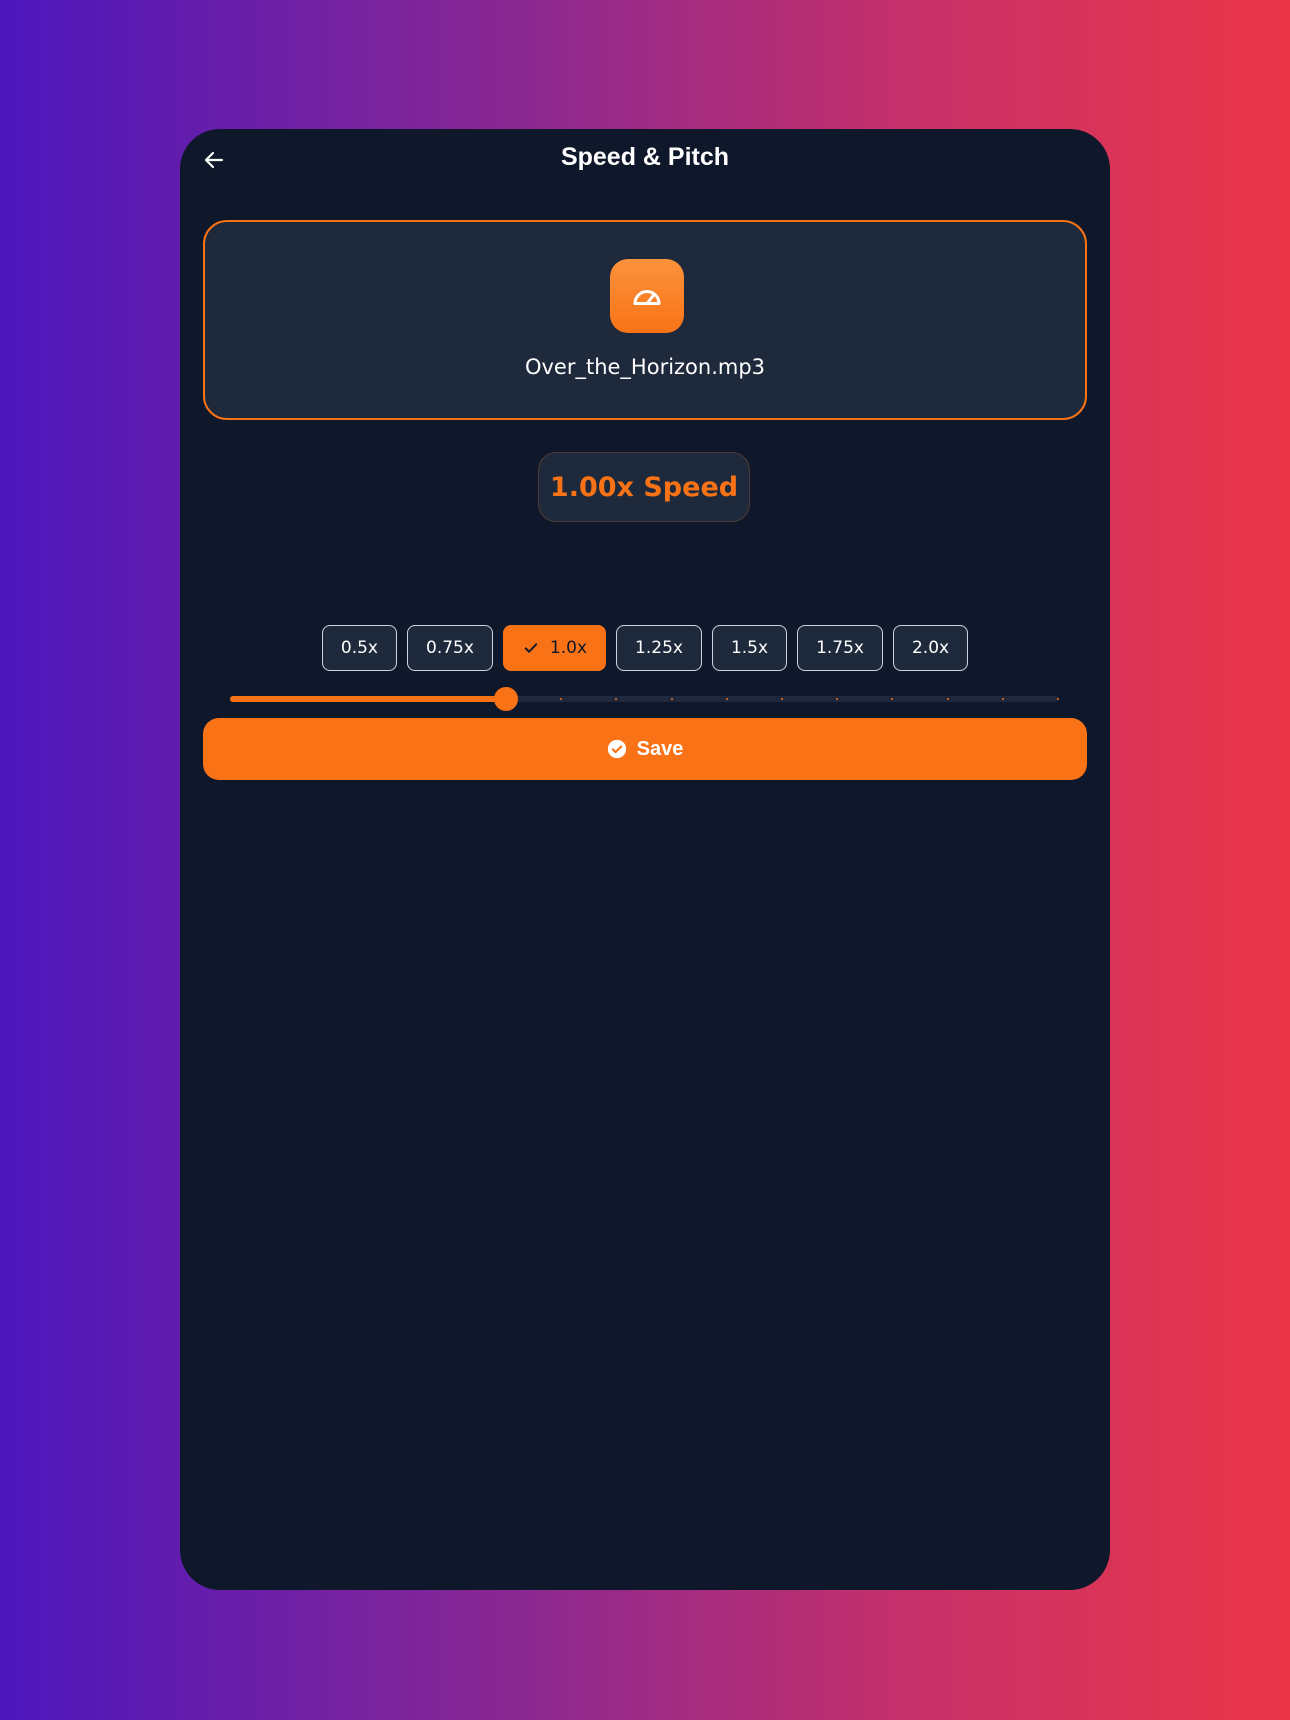 This screenshot has height=1720, width=1290. I want to click on check-circle-icon, so click(616, 749).